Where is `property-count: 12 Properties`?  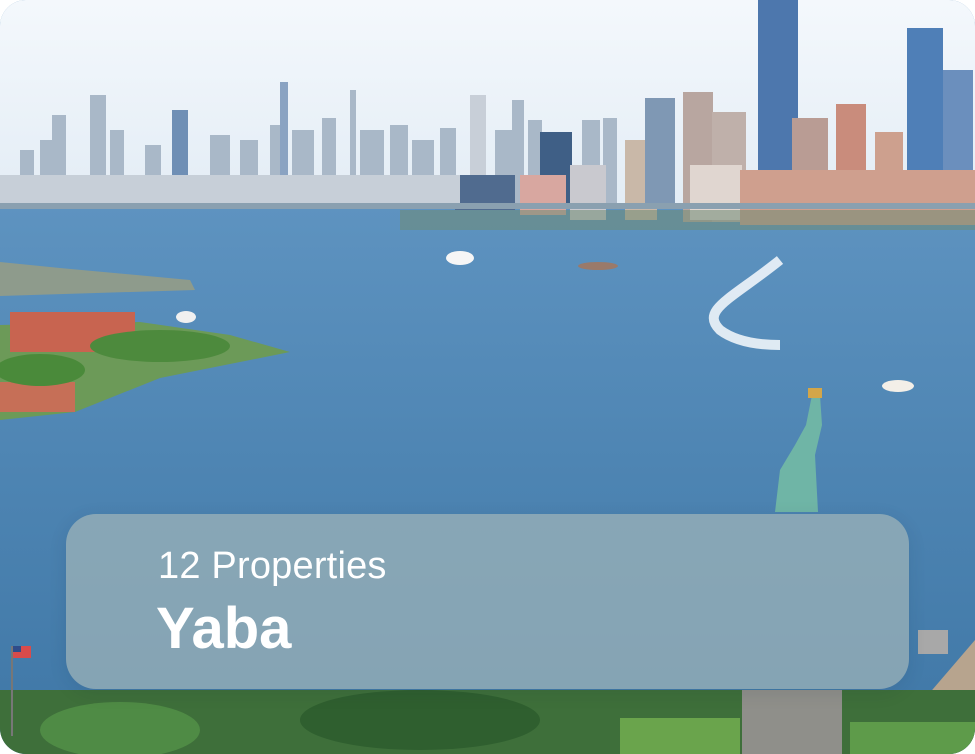 property-count: 12 Properties is located at coordinates (272, 566).